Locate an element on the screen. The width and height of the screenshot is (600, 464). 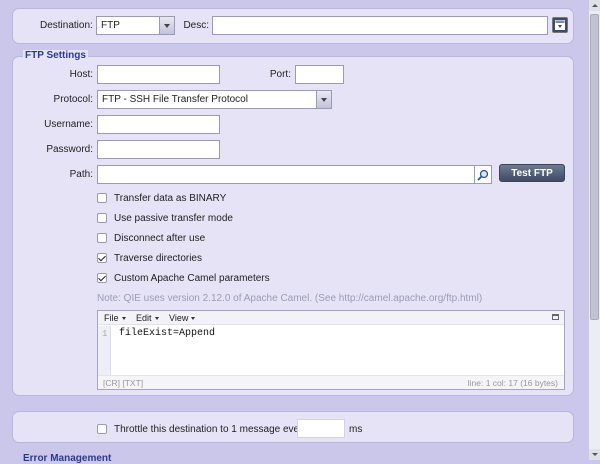
throttle-unit: ms is located at coordinates (356, 429).